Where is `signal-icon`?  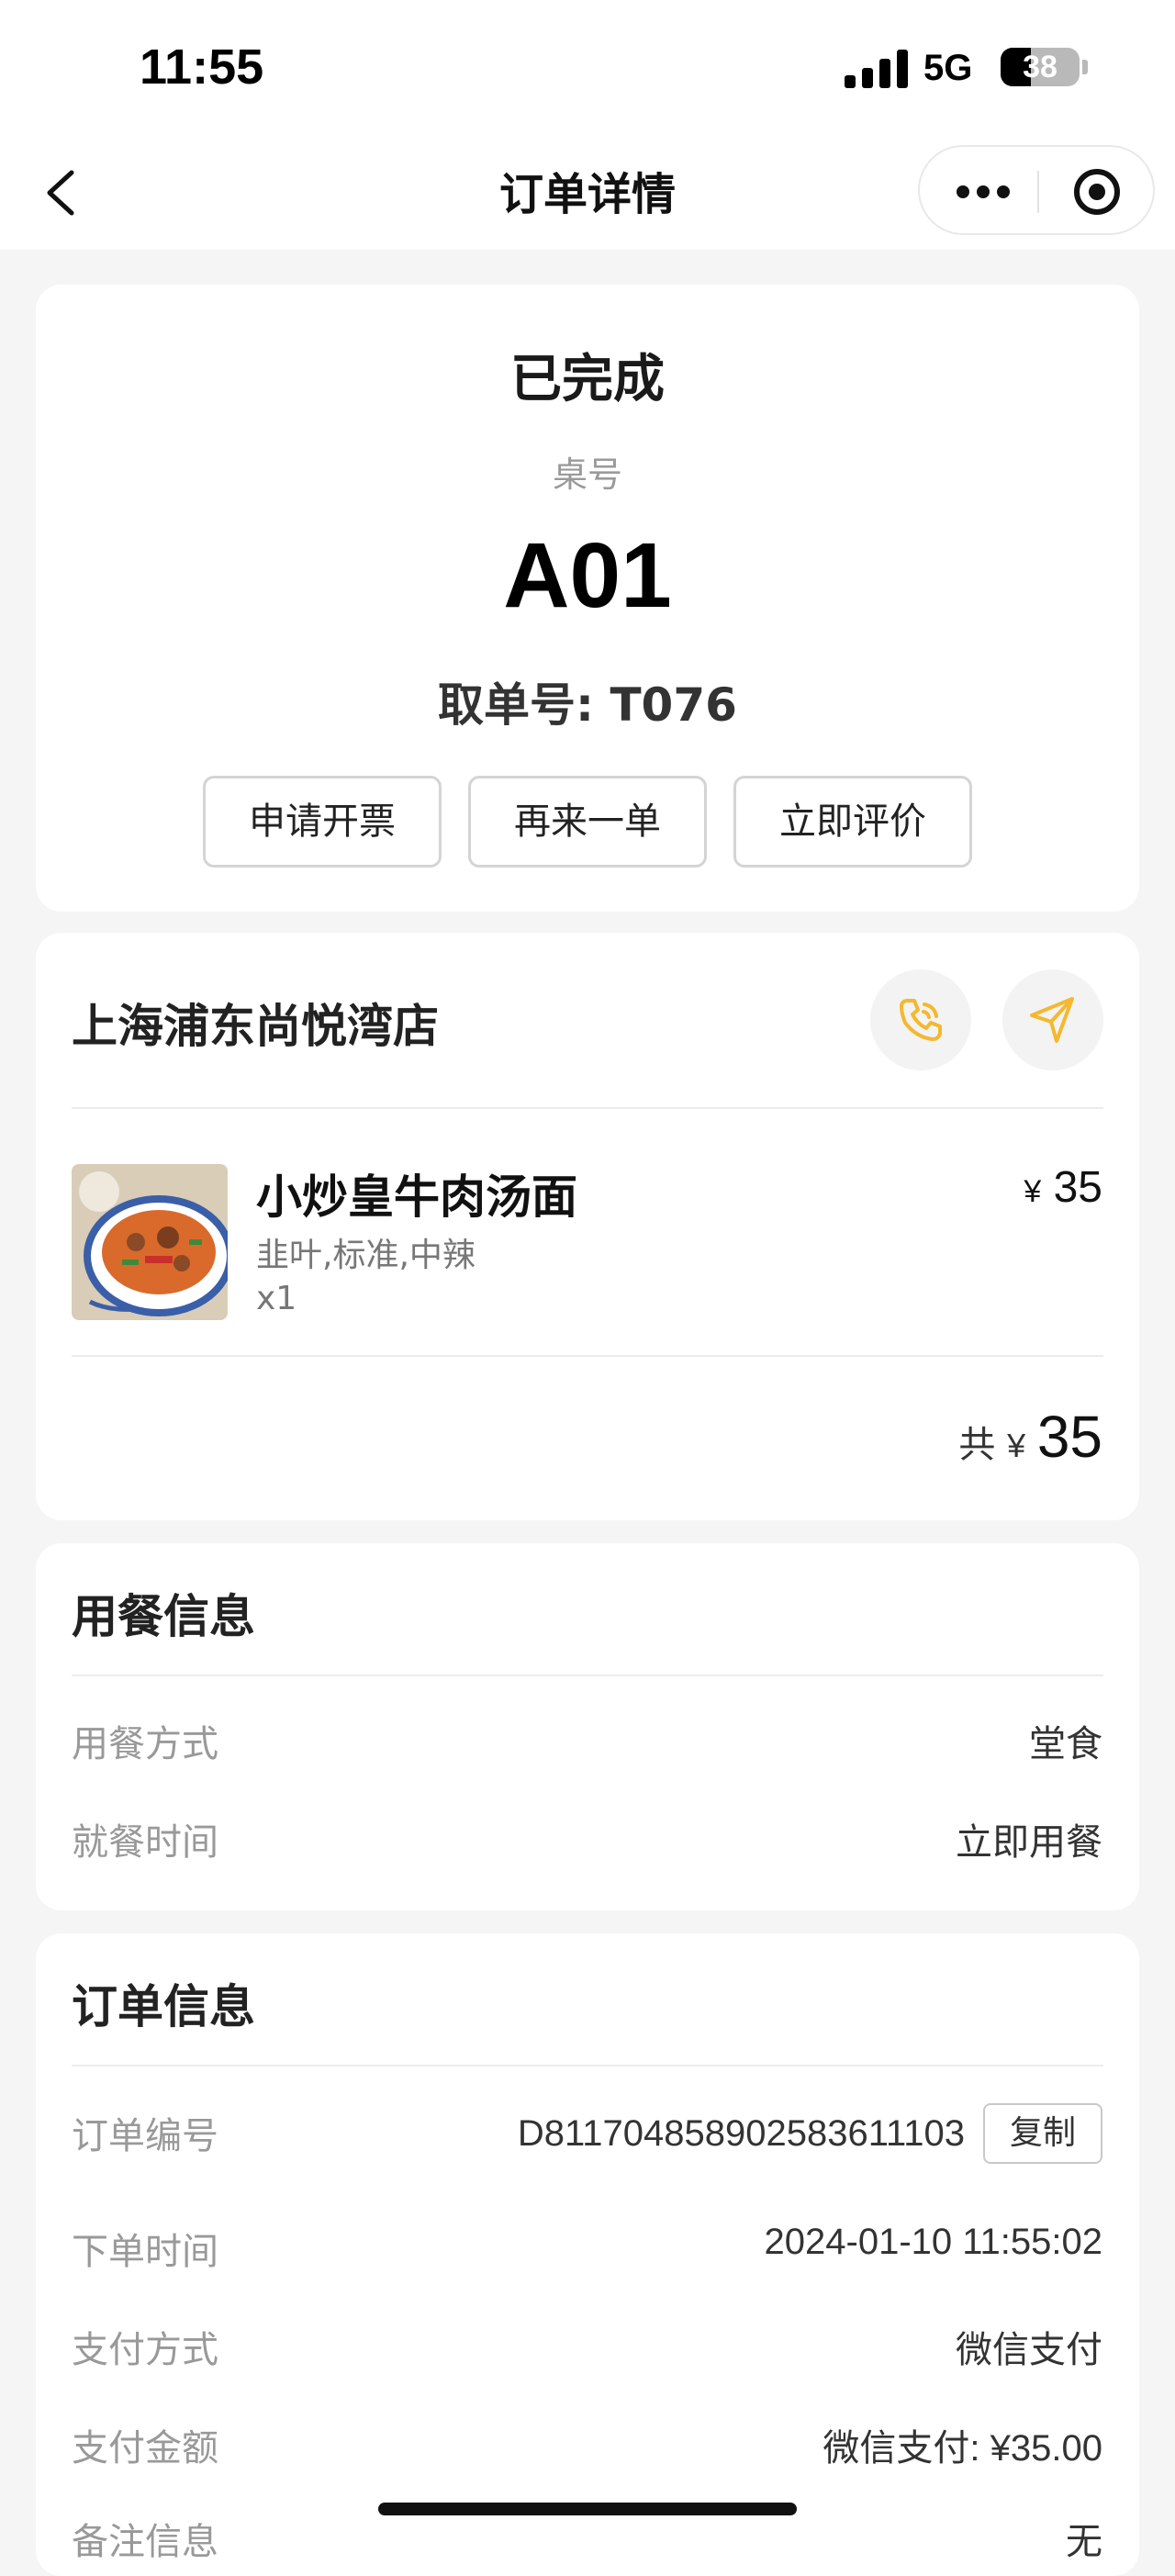
signal-icon is located at coordinates (877, 67).